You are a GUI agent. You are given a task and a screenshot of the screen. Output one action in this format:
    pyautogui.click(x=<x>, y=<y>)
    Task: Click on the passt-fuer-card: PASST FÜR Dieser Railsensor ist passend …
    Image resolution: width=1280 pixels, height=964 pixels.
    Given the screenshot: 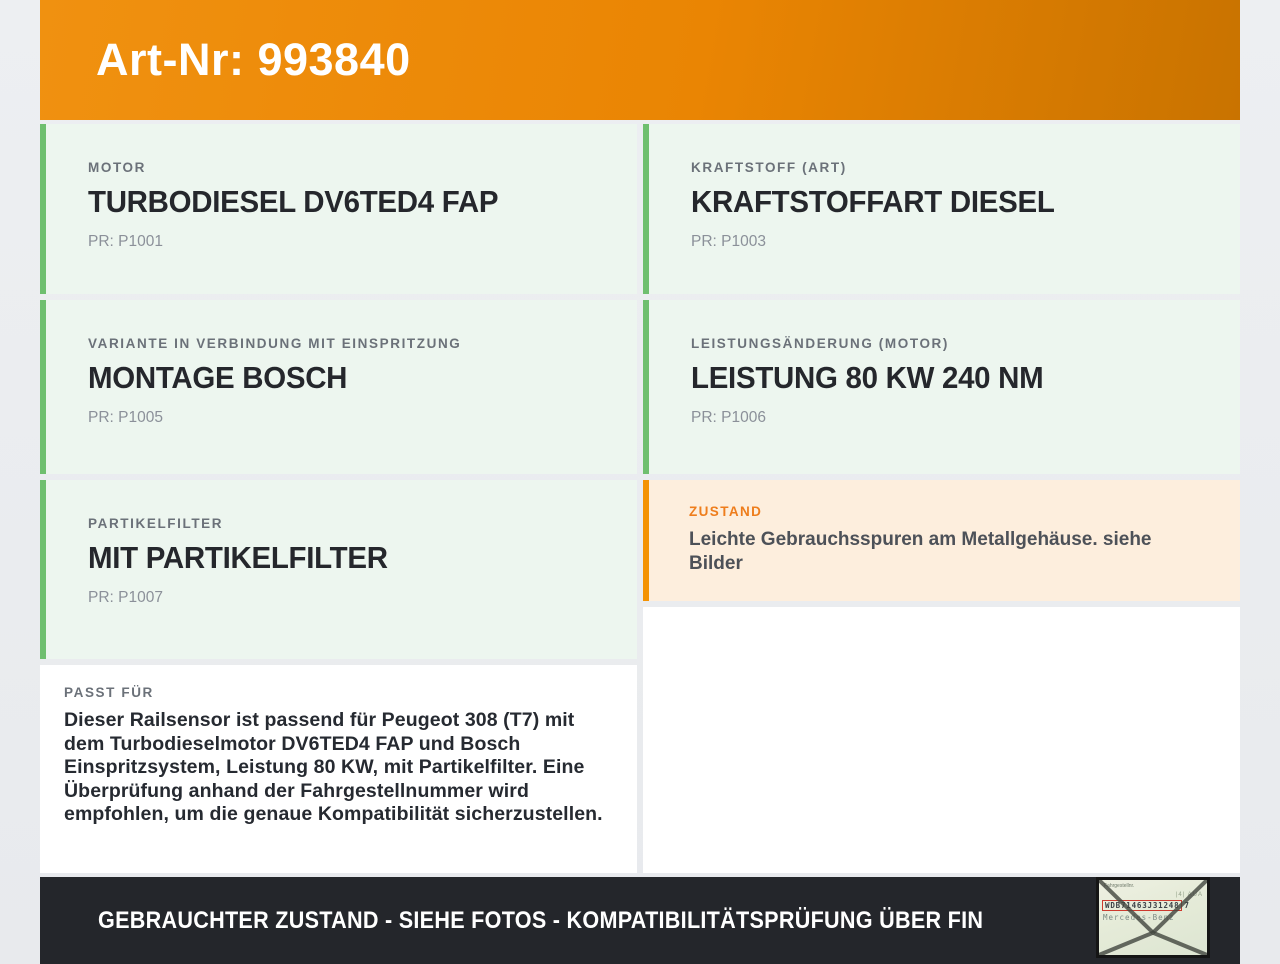 What is the action you would take?
    pyautogui.click(x=338, y=769)
    